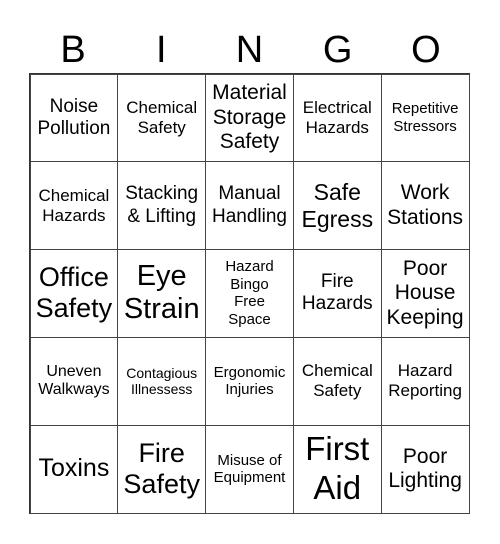  What do you see at coordinates (161, 50) in the screenshot?
I see `header-letter-i: I` at bounding box center [161, 50].